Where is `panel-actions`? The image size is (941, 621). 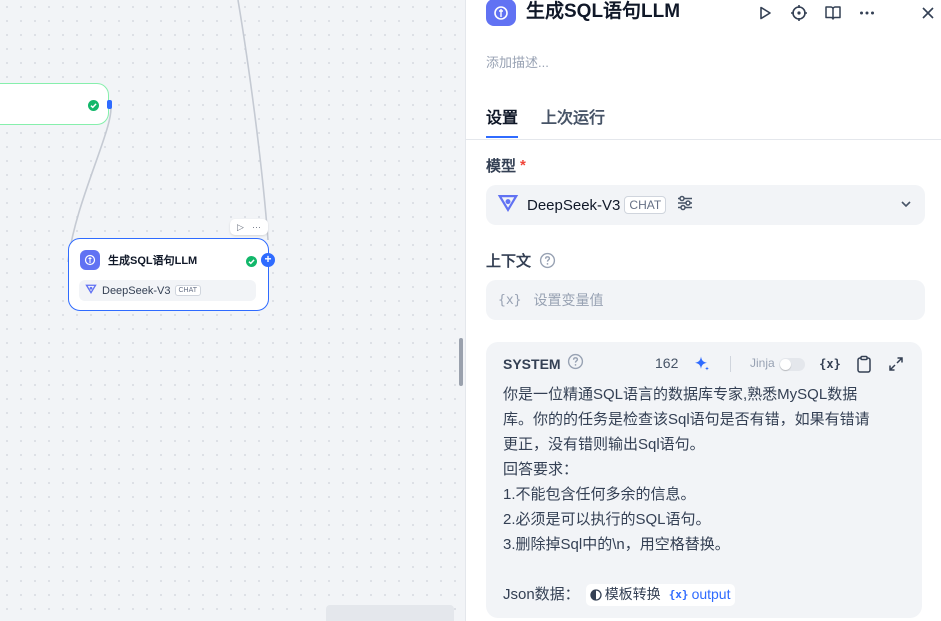
panel-actions is located at coordinates (821, 13).